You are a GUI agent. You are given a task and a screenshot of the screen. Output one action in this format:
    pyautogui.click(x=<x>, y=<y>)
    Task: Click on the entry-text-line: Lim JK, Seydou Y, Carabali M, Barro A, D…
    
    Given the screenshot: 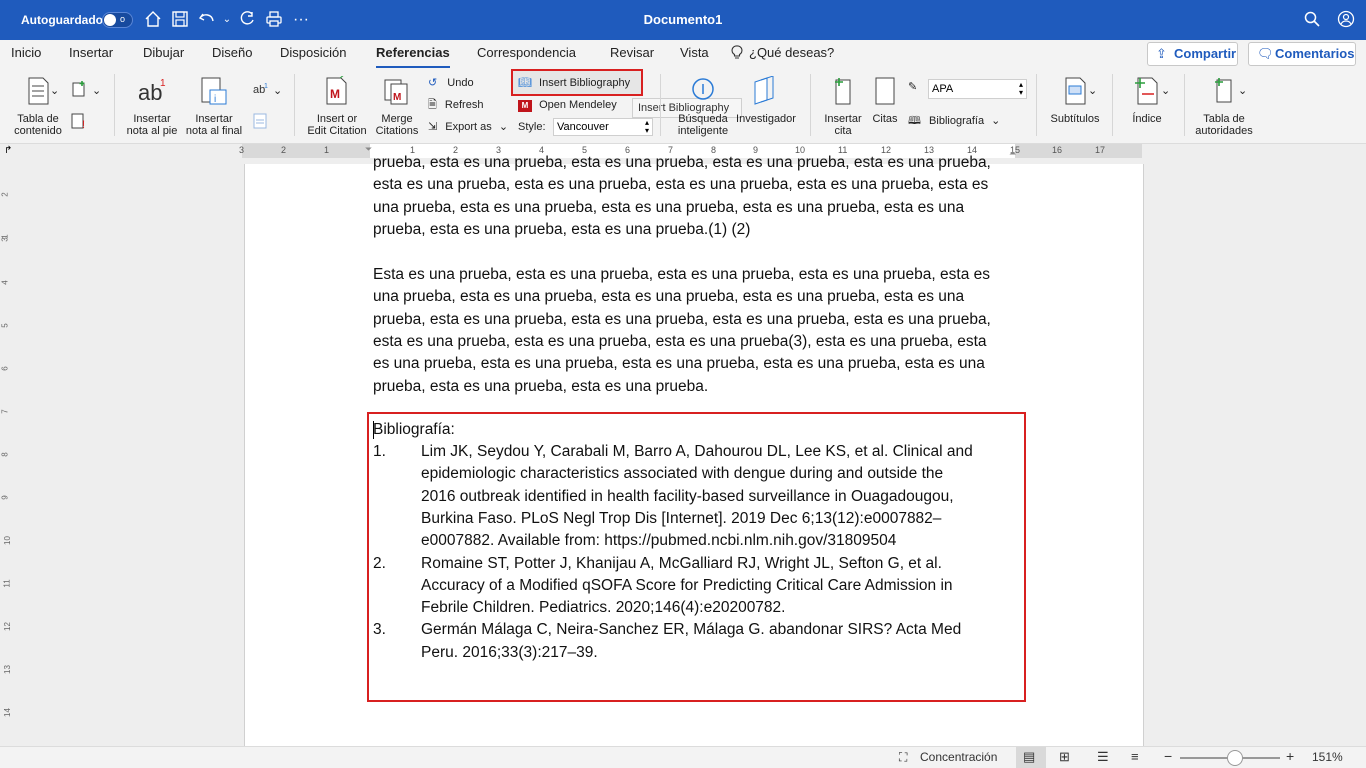 What is the action you would take?
    pyautogui.click(x=697, y=451)
    